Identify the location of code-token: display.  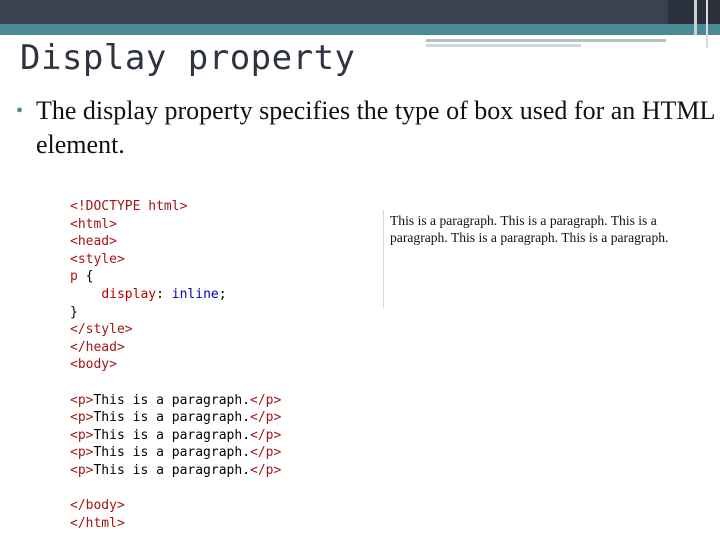
(129, 294).